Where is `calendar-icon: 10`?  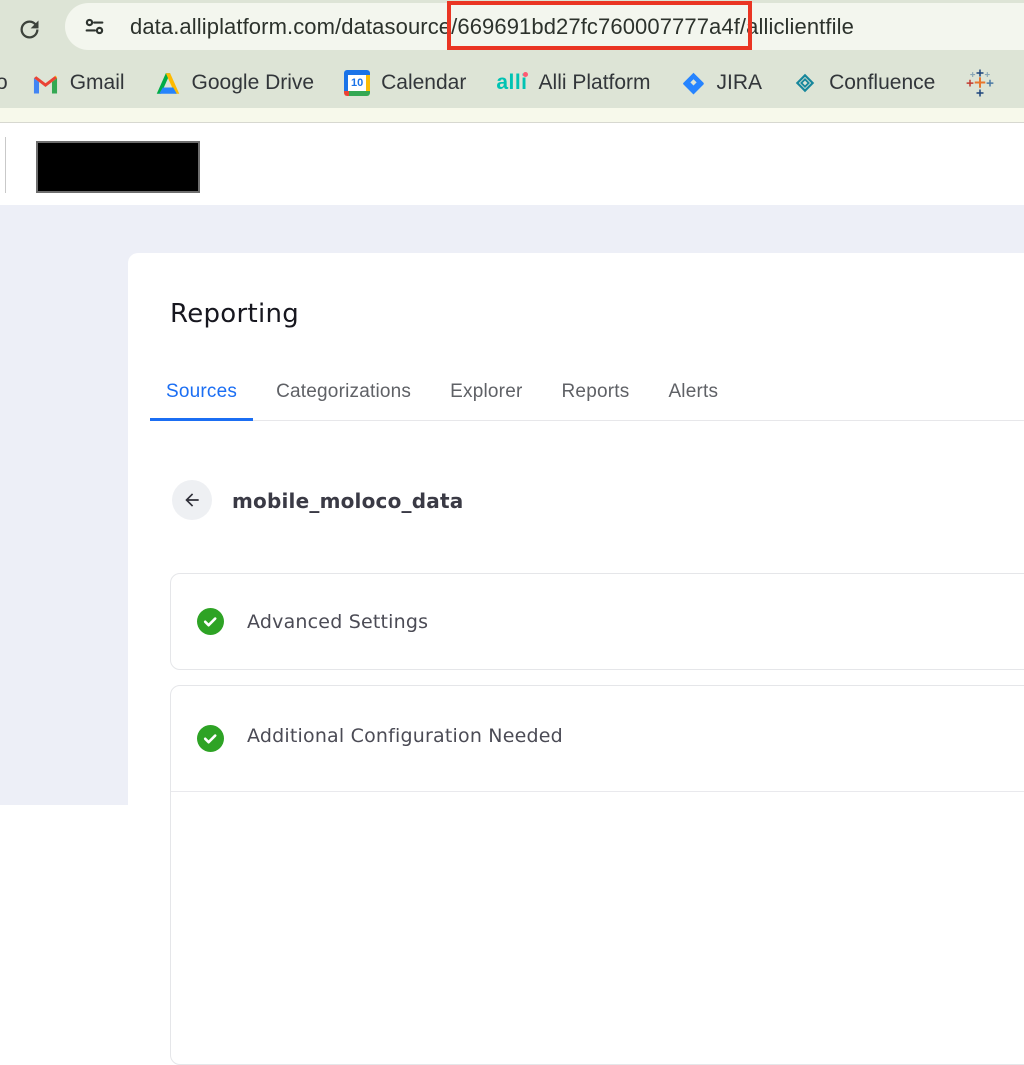
calendar-icon: 10 is located at coordinates (357, 83).